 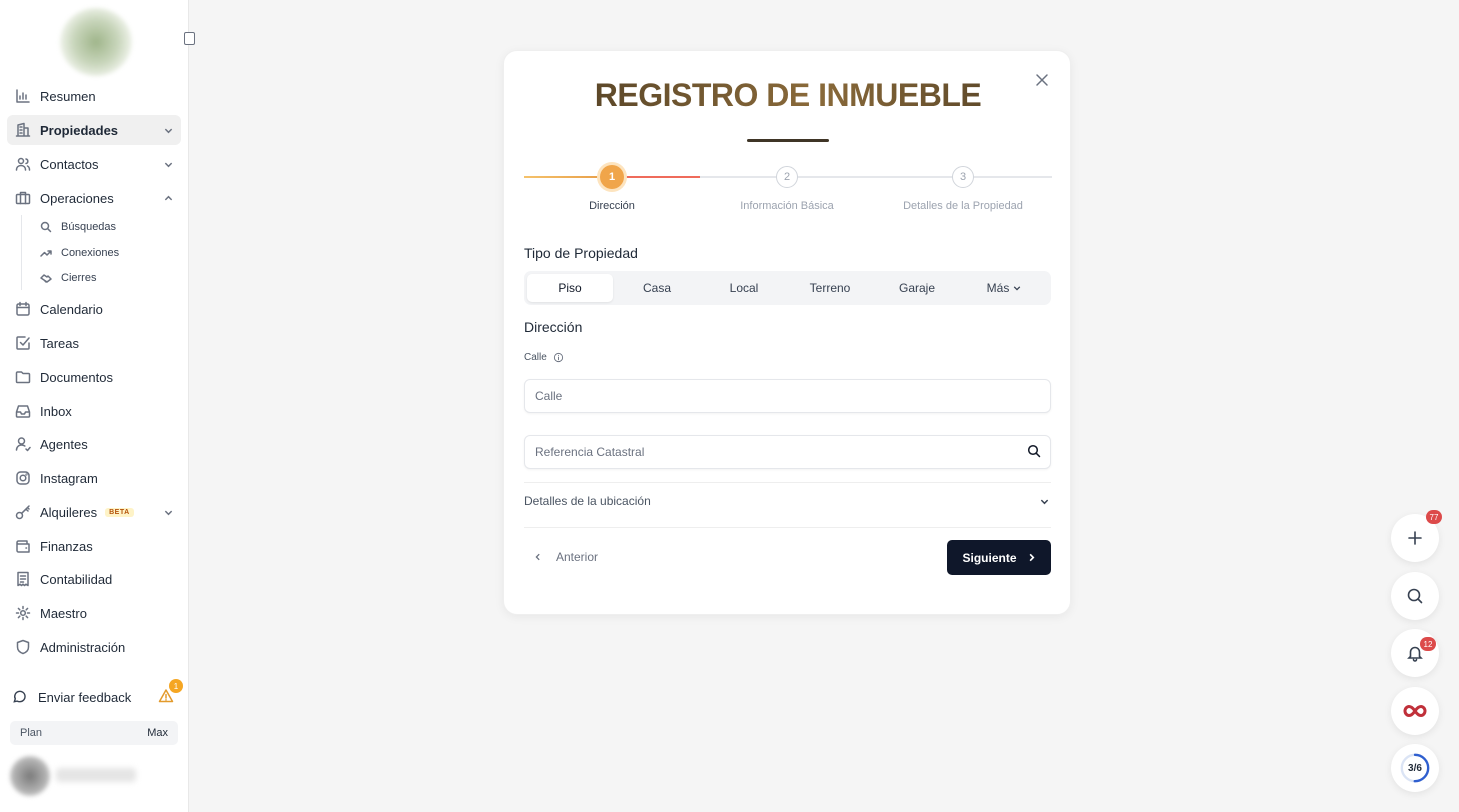 What do you see at coordinates (71, 309) in the screenshot?
I see `sidebar-item-label: Calendario` at bounding box center [71, 309].